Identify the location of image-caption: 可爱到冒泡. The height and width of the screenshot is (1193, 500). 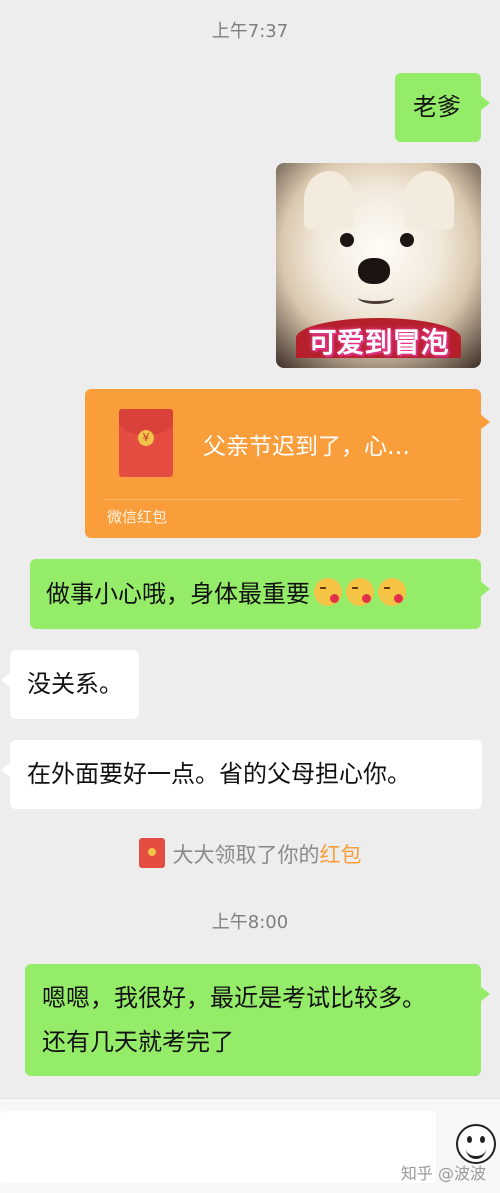
(378, 342).